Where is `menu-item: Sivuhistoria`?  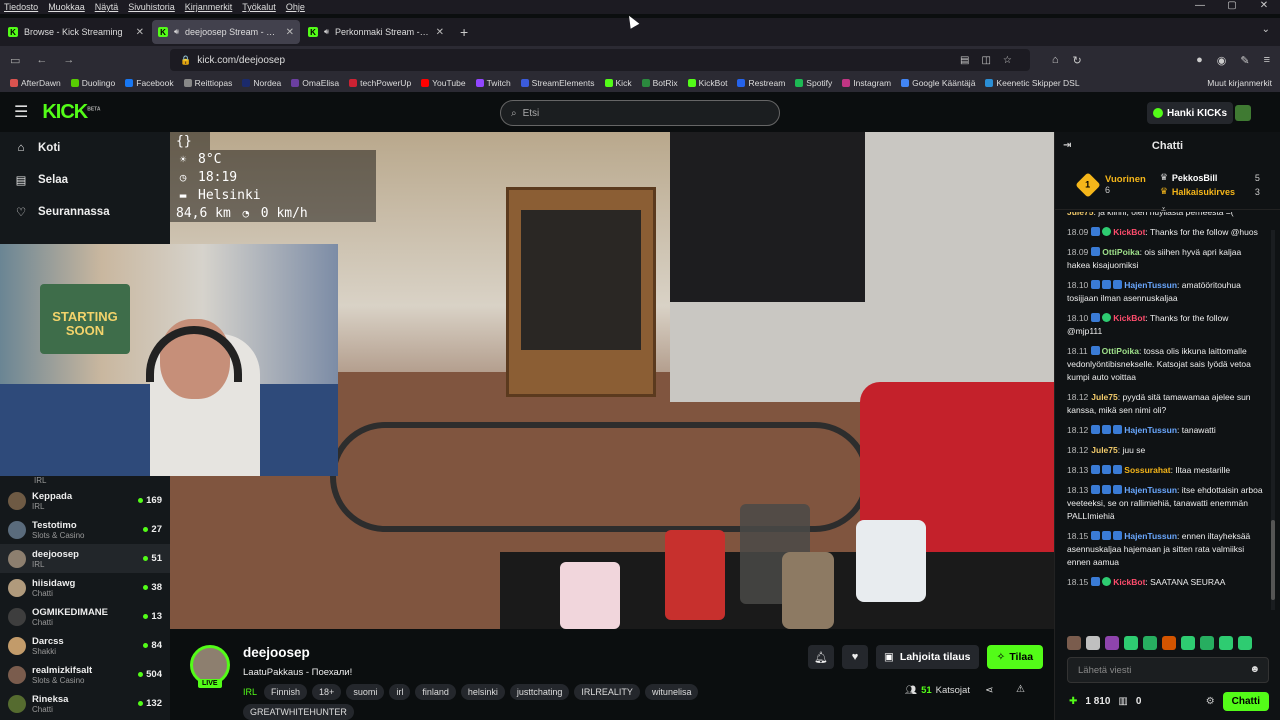
menu-item: Sivuhistoria is located at coordinates (151, 7).